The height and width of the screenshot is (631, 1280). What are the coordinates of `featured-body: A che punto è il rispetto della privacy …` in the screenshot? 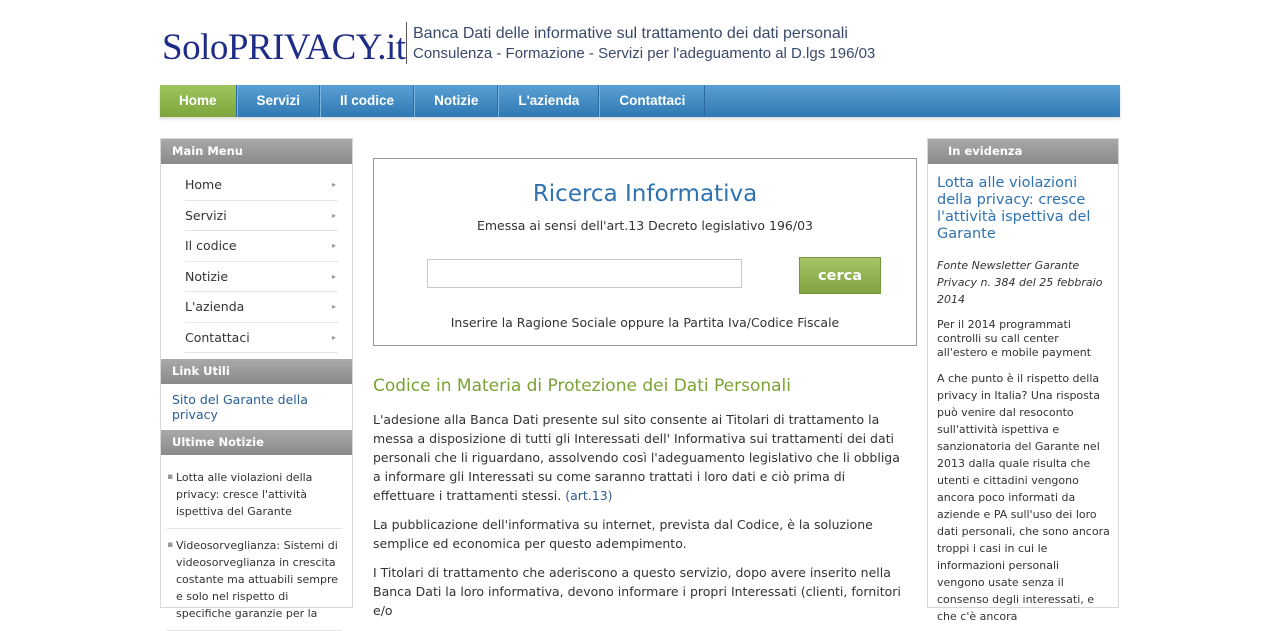 It's located at (1023, 497).